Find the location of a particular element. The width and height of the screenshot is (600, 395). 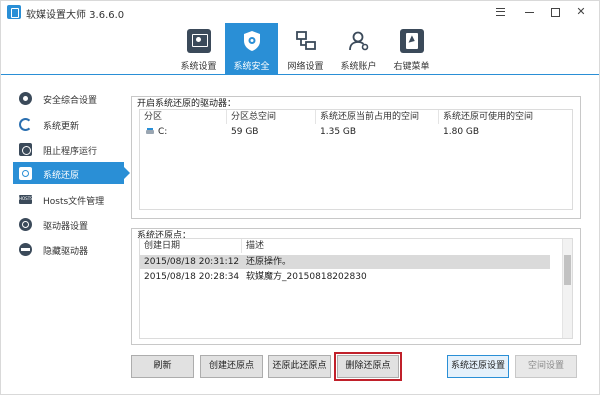

app-logo-icon is located at coordinates (14, 12).